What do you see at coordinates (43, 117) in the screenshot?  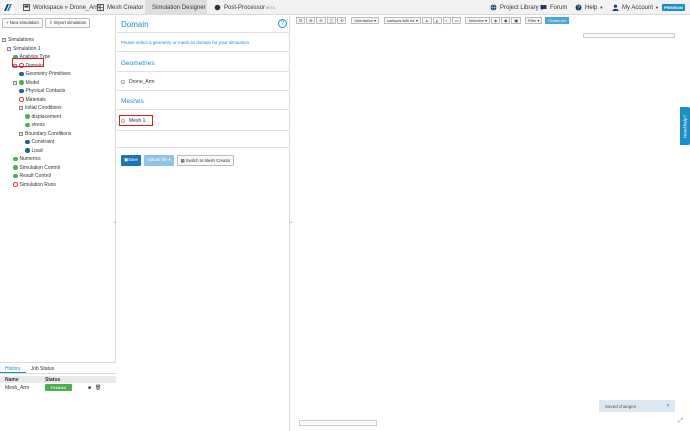 I see `tree-item-displacement: displacement` at bounding box center [43, 117].